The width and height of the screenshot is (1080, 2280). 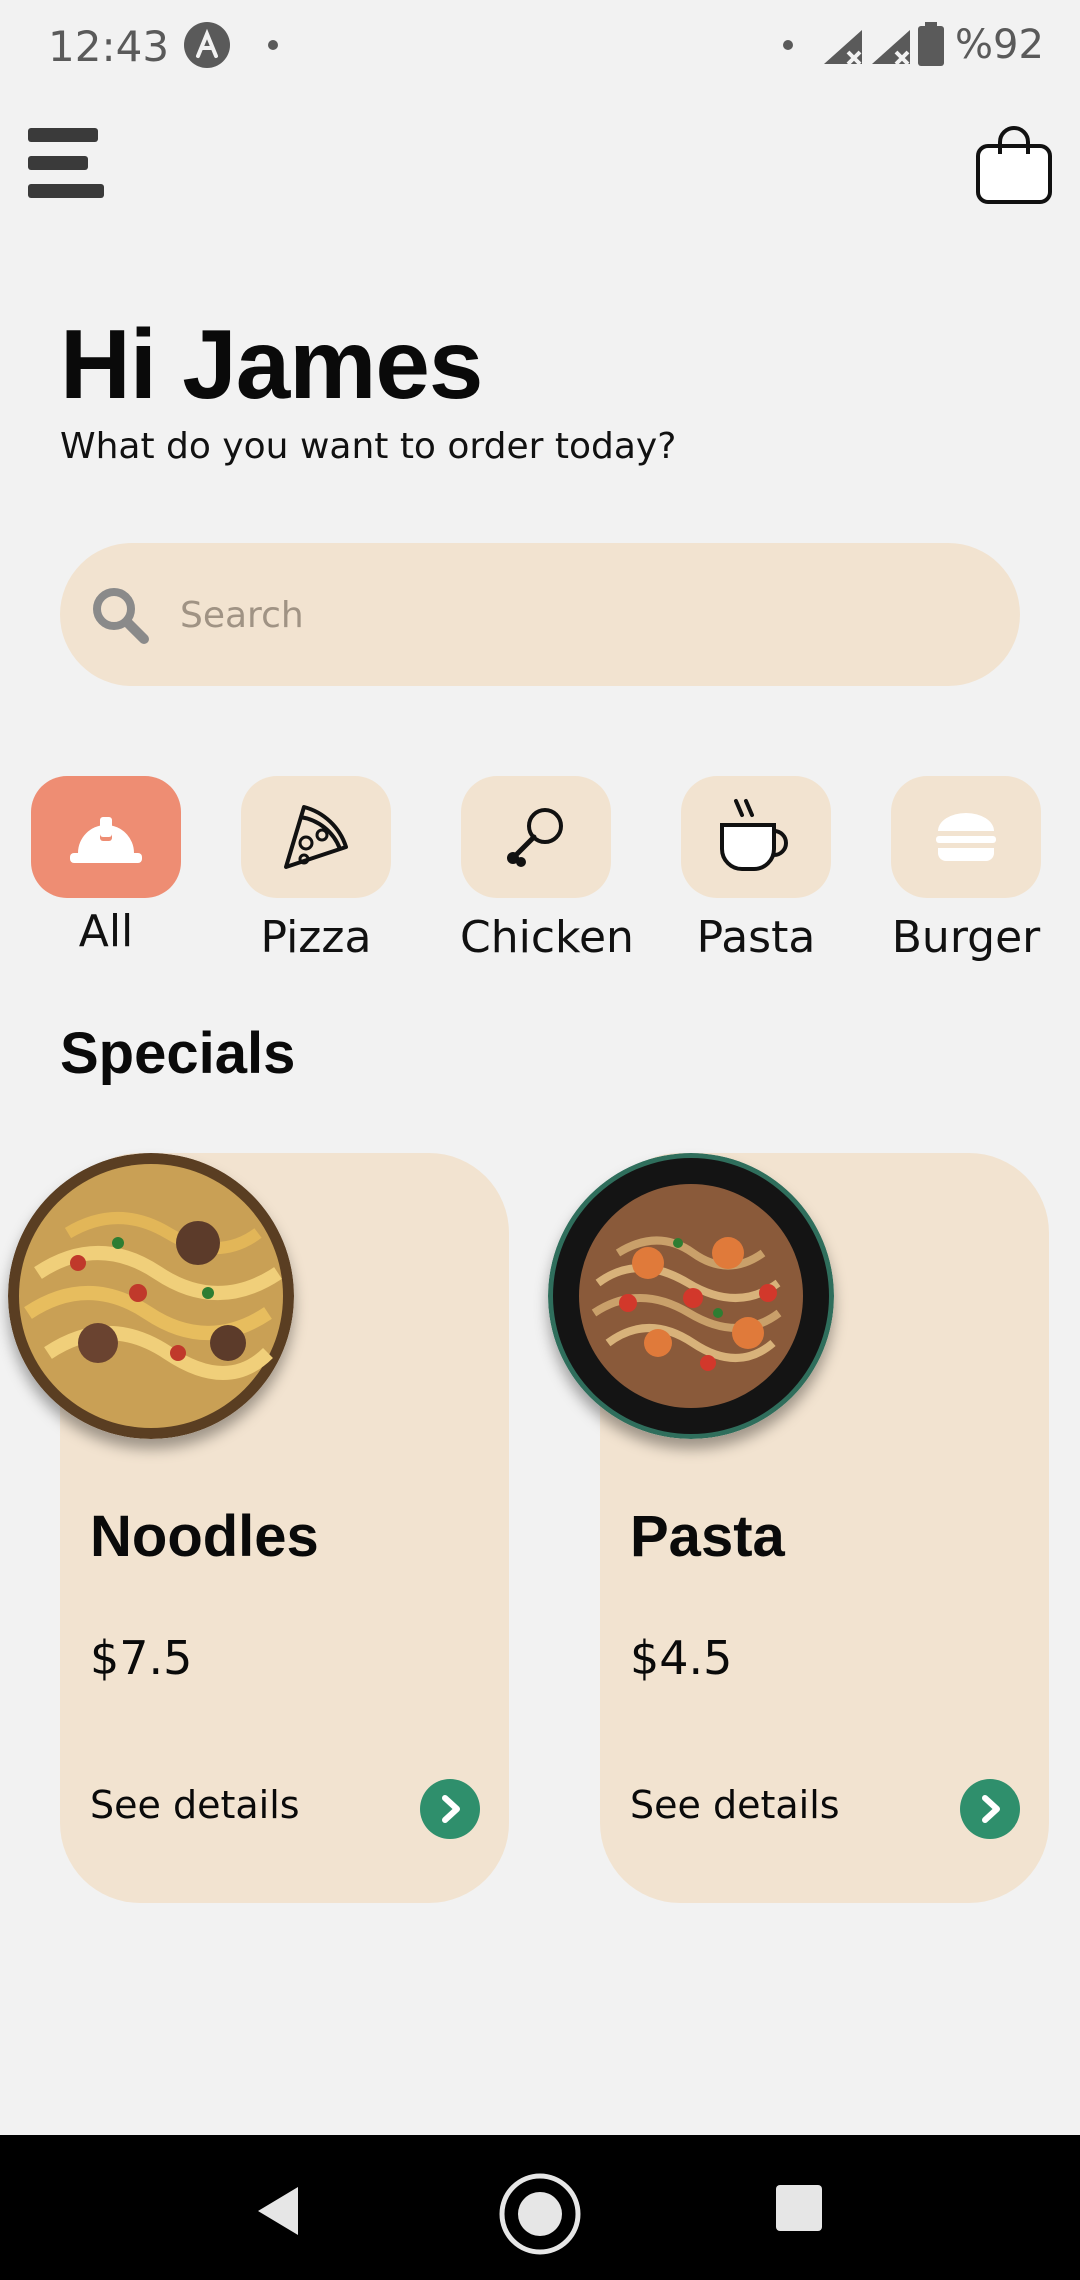 What do you see at coordinates (580, 615) in the screenshot?
I see `search-input` at bounding box center [580, 615].